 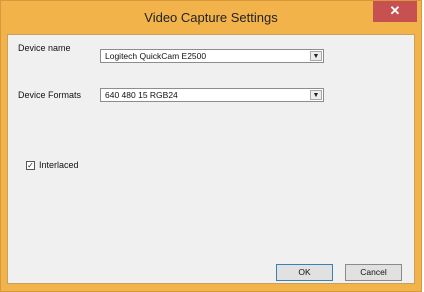 I want to click on interlaced-label: Interlaced, so click(x=59, y=165).